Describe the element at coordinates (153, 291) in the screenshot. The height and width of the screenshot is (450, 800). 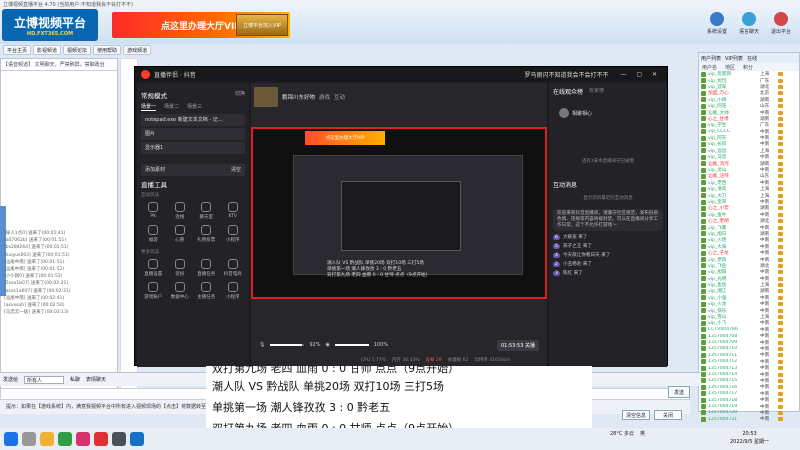
I see `tool-button: 游戏账户` at that location.